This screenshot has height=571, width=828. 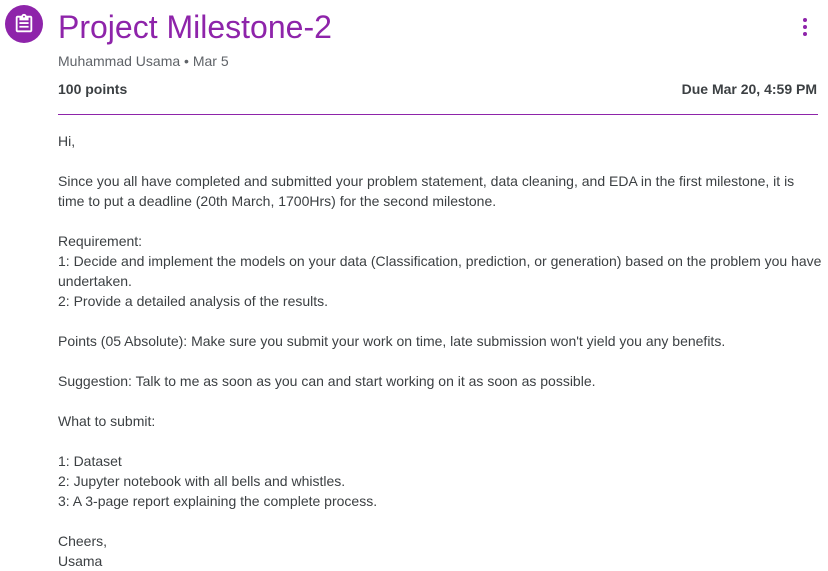 What do you see at coordinates (119, 61) in the screenshot?
I see `author-name: Muhammad Usama` at bounding box center [119, 61].